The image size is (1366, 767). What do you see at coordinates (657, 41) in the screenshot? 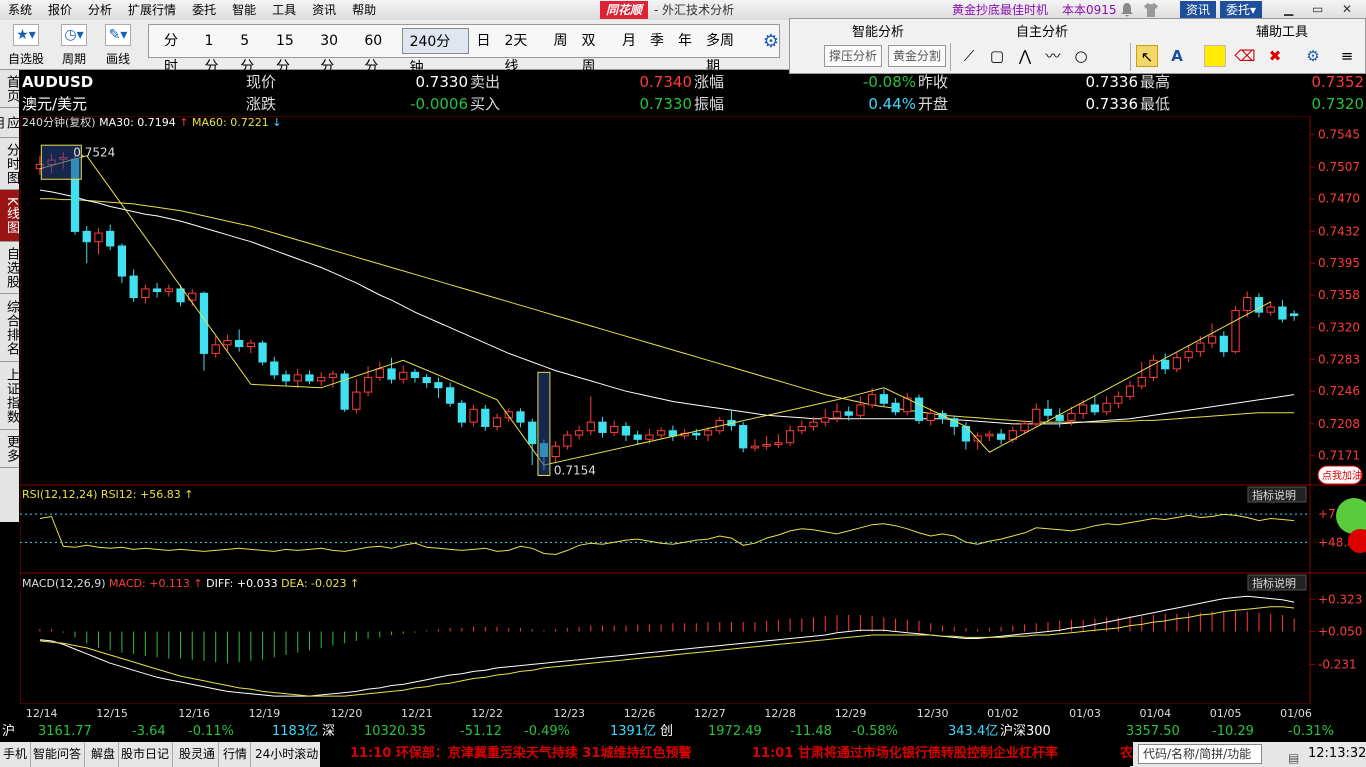
I see `period-12: 季` at bounding box center [657, 41].